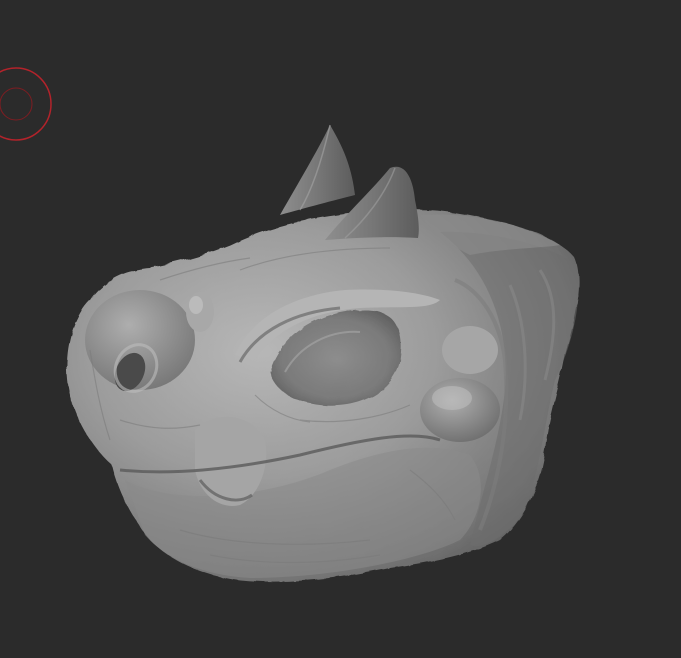 The width and height of the screenshot is (681, 658). Describe the element at coordinates (470, 350) in the screenshot. I see `rear-cheek` at that location.